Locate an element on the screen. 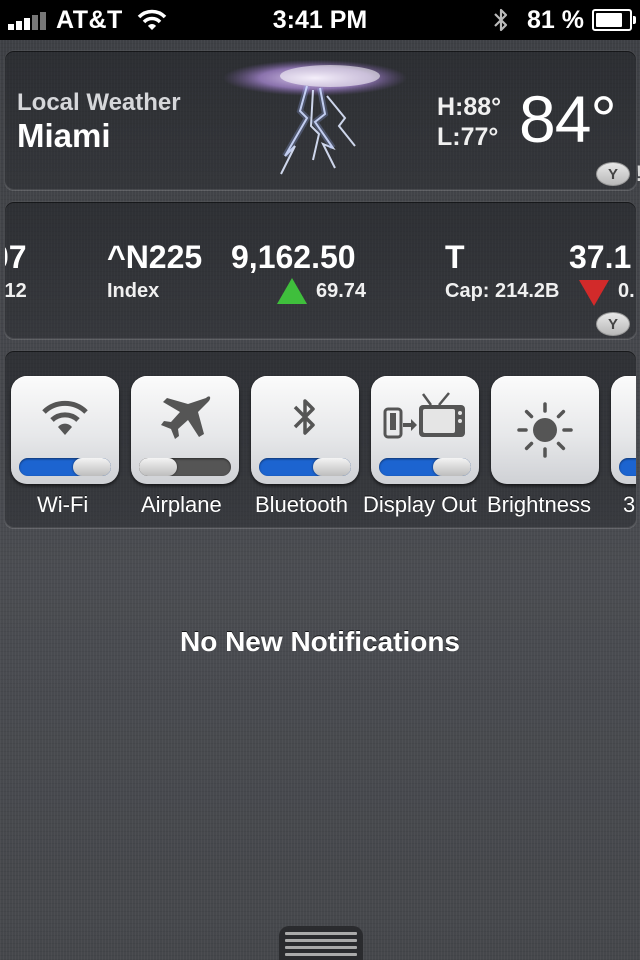 This screenshot has height=960, width=640. bluetooth-toggle-button is located at coordinates (305, 430).